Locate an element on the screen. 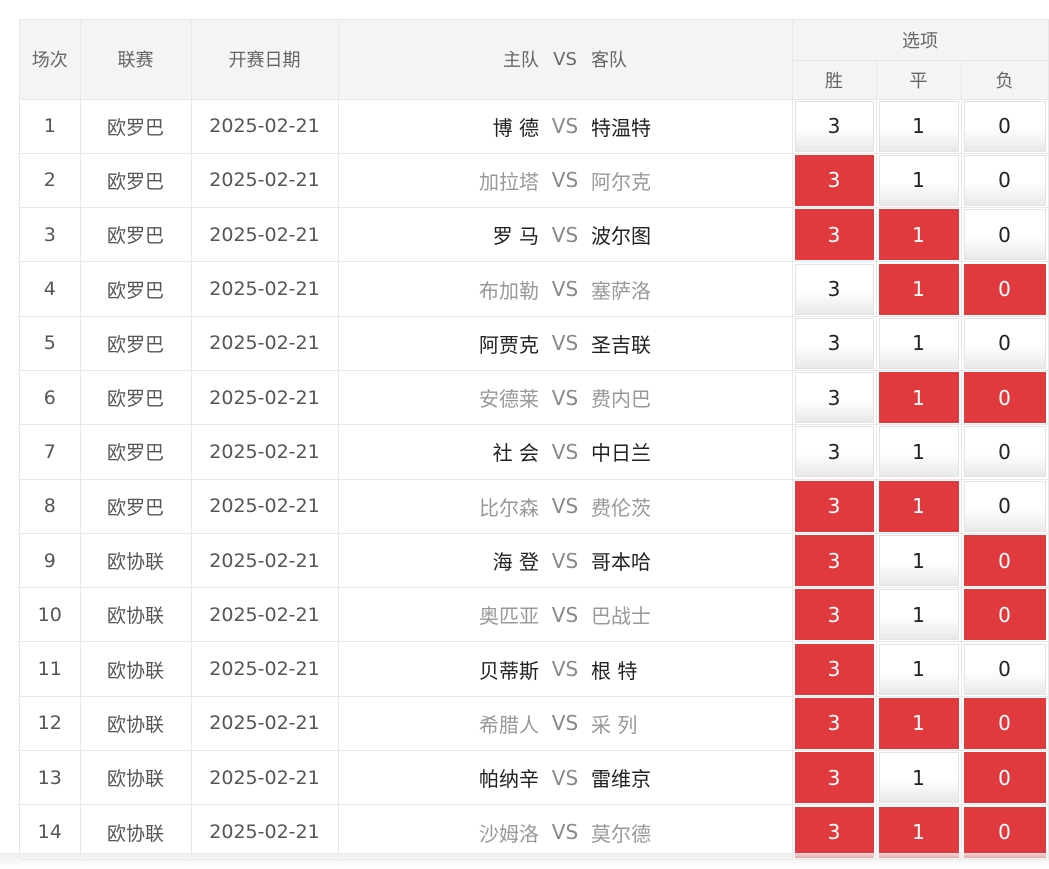  away-team: 塞萨洛 is located at coordinates (621, 290).